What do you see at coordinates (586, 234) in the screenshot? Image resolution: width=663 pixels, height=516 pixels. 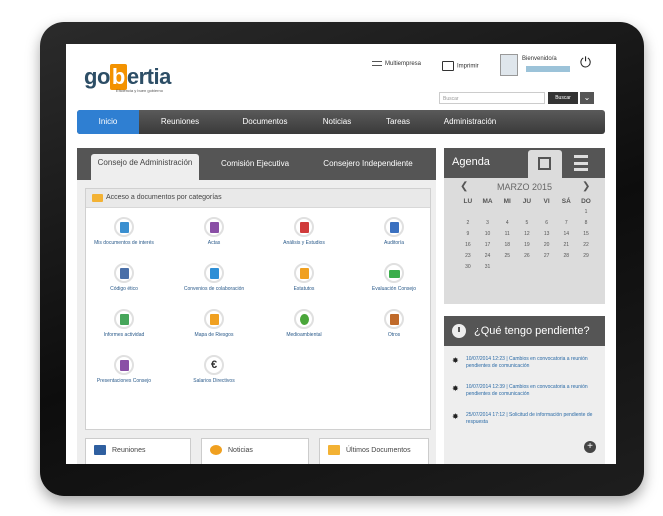 I see `calendar-day: 15` at bounding box center [586, 234].